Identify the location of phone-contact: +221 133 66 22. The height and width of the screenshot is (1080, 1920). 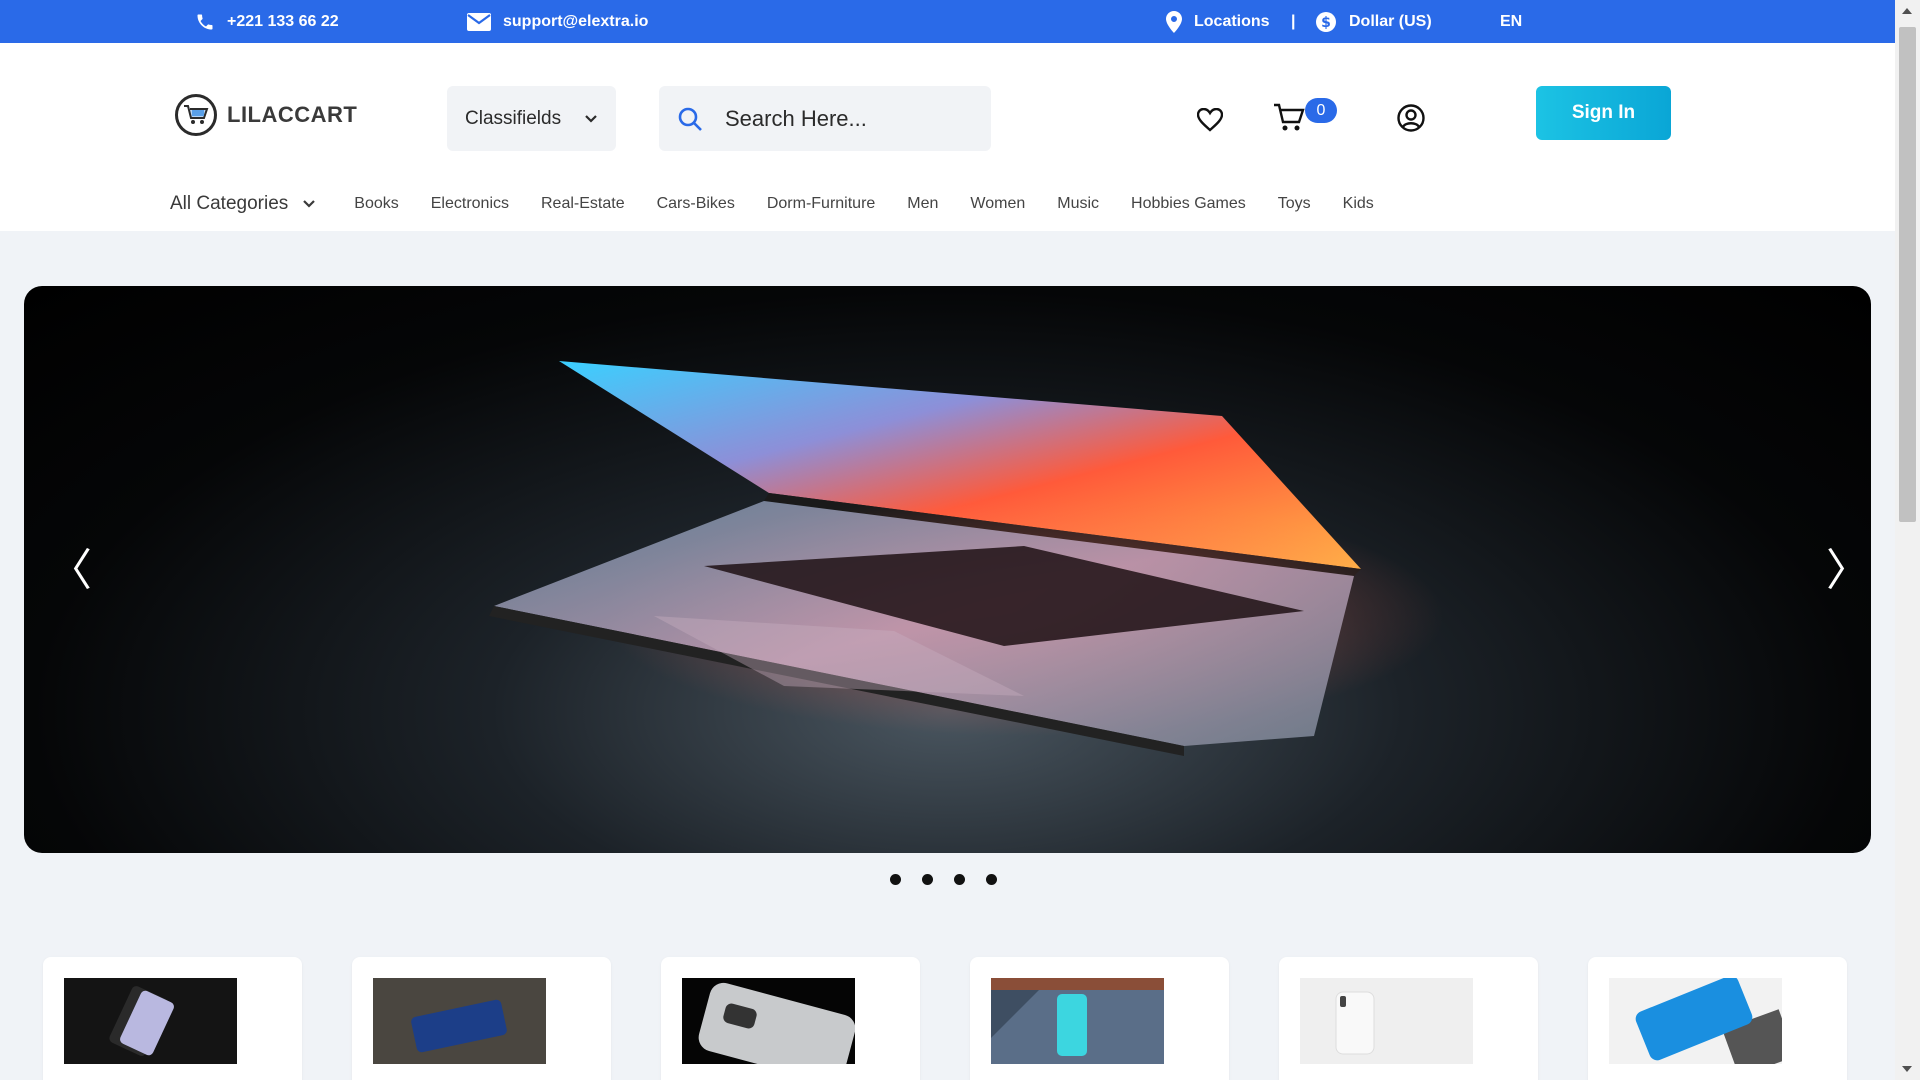
(267, 21).